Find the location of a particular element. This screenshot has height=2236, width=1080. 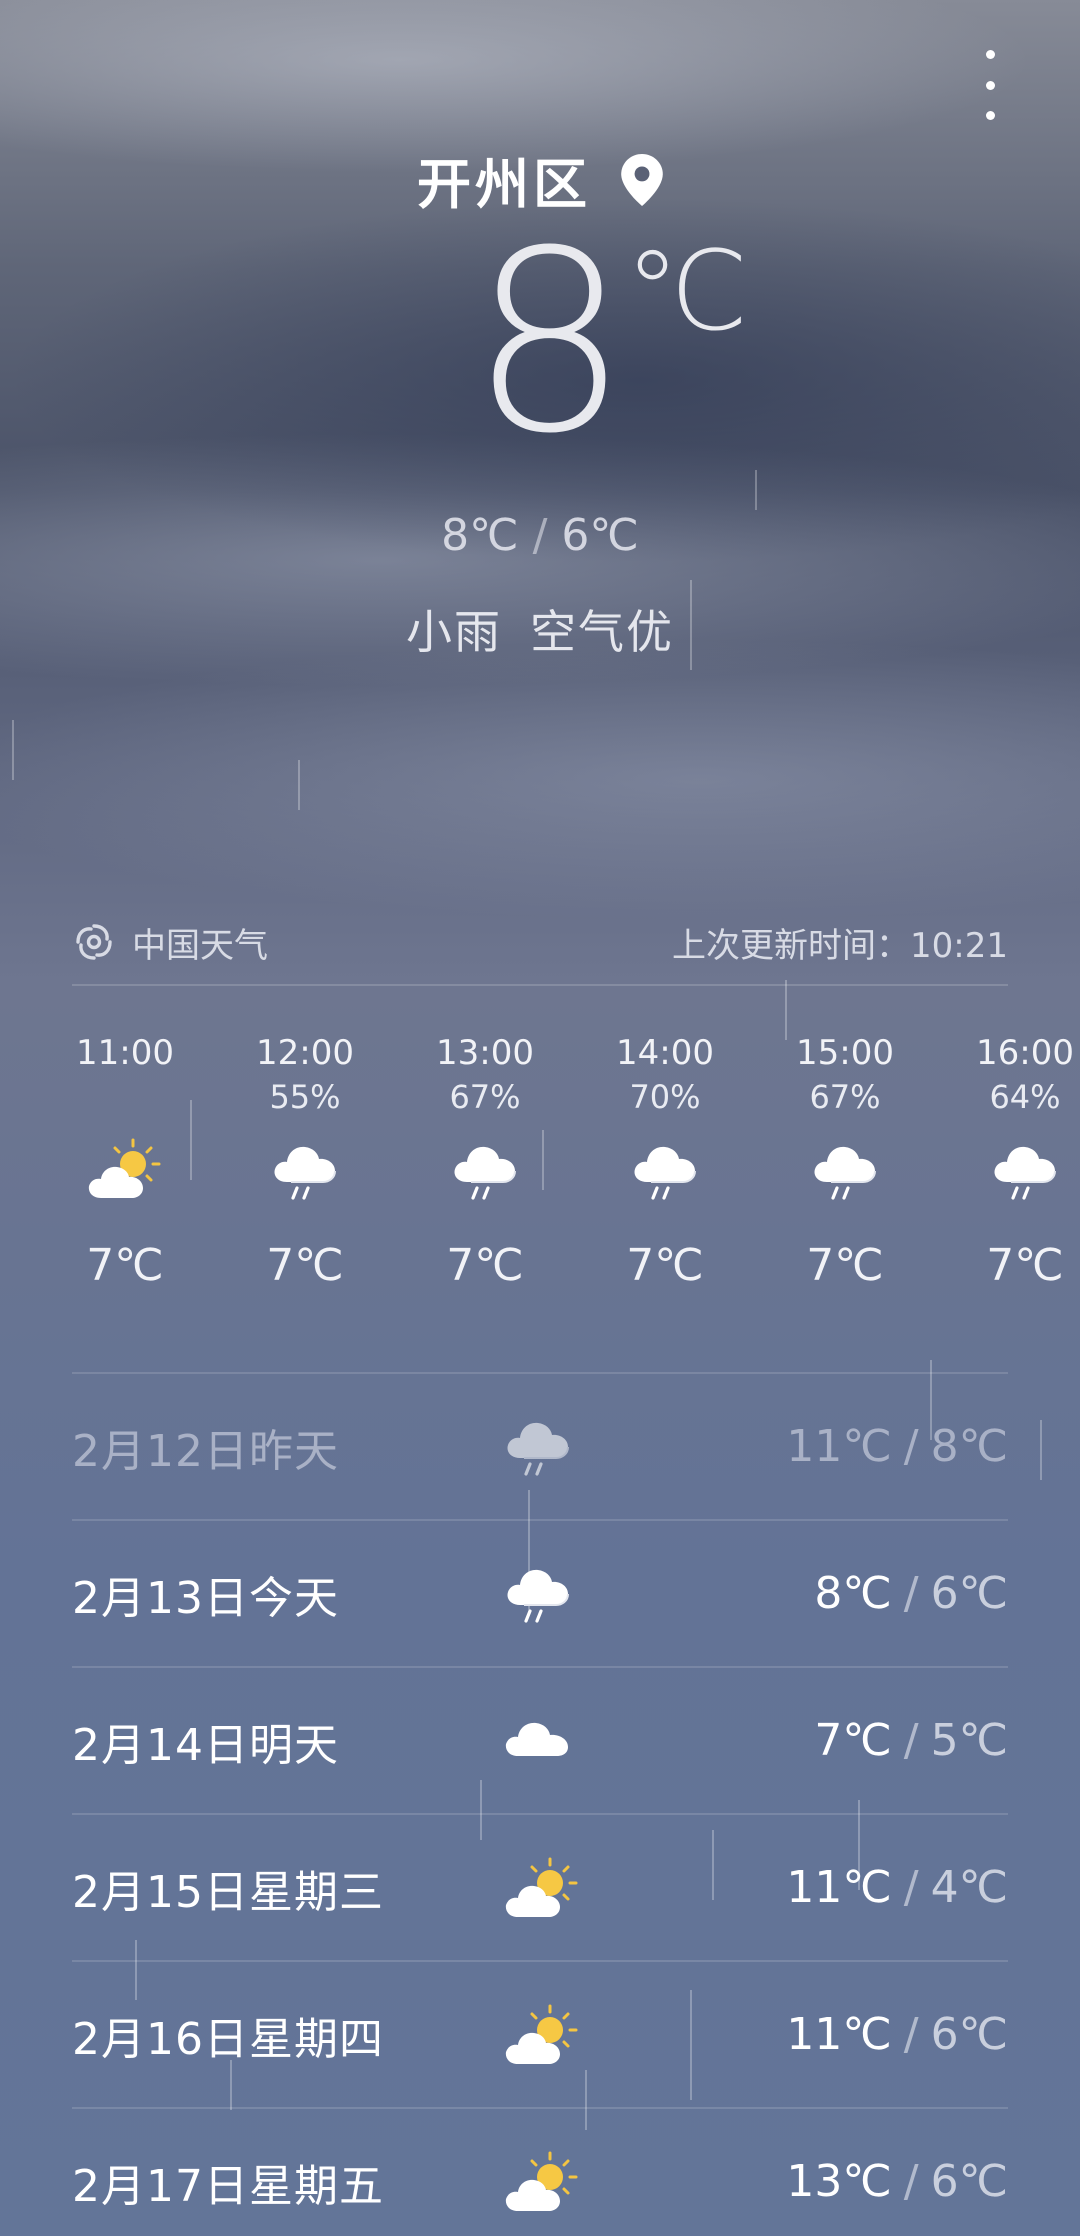

day-low: 4℃ is located at coordinates (969, 1887).